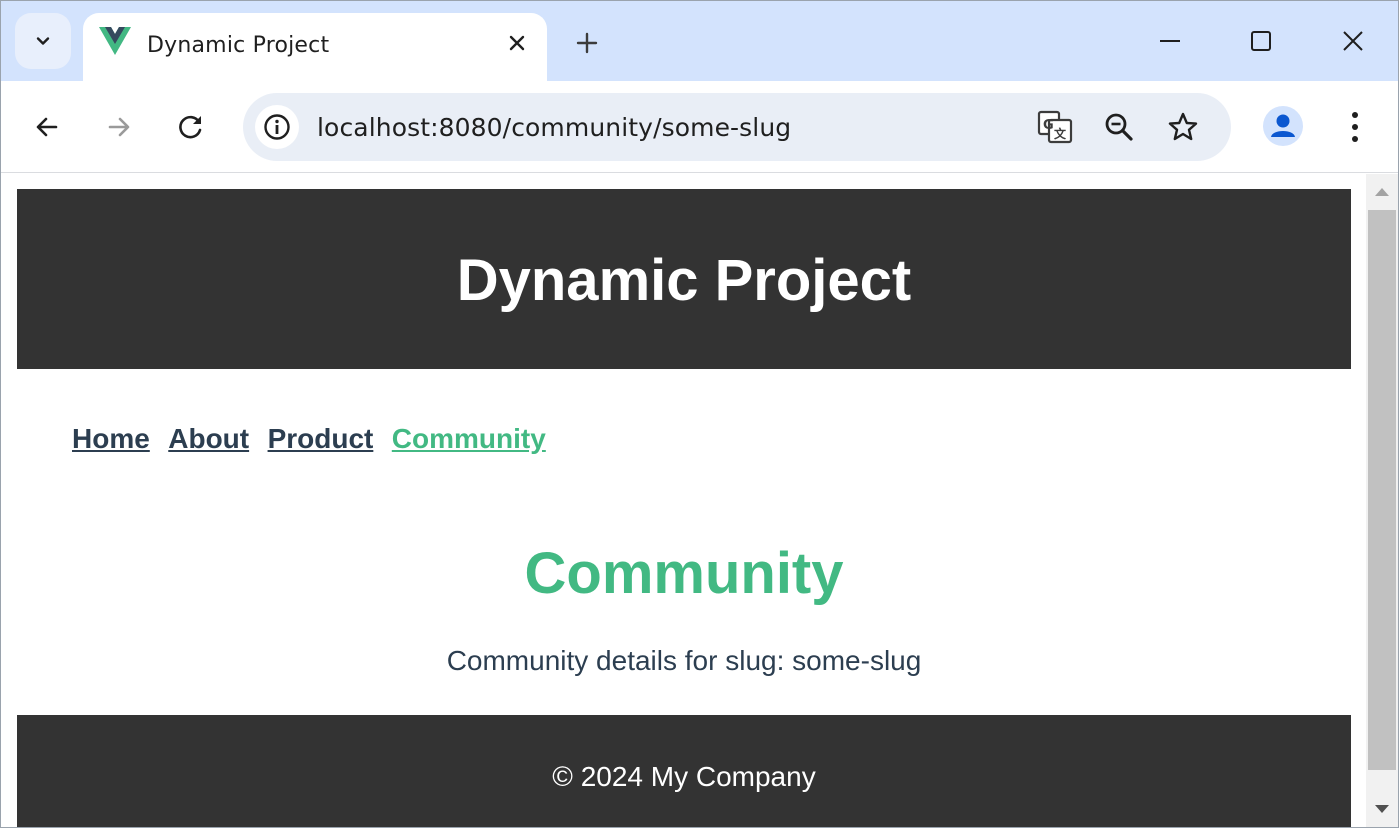 This screenshot has height=828, width=1399. I want to click on nav-link-community: Community, so click(469, 438).